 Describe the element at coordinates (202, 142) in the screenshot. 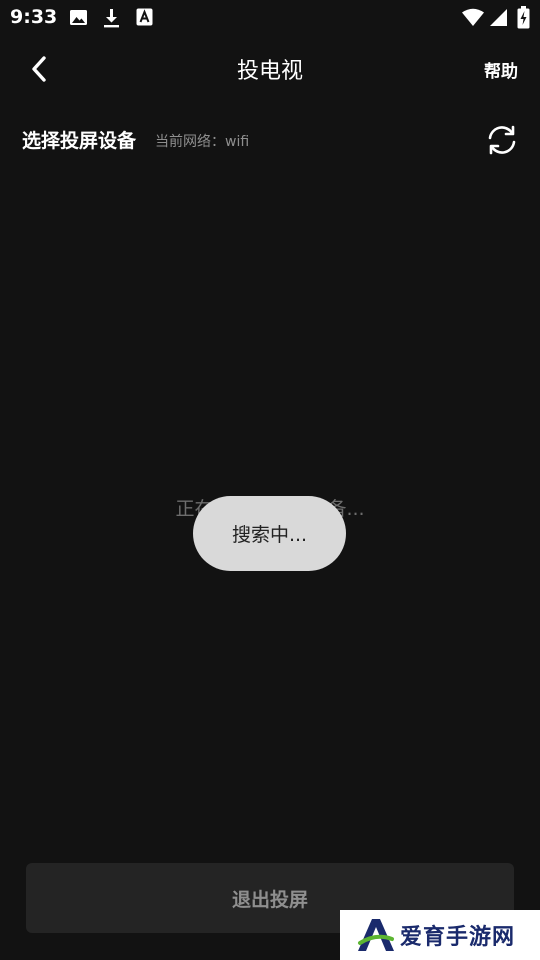

I see `network-label: 当前网络：wifi` at that location.